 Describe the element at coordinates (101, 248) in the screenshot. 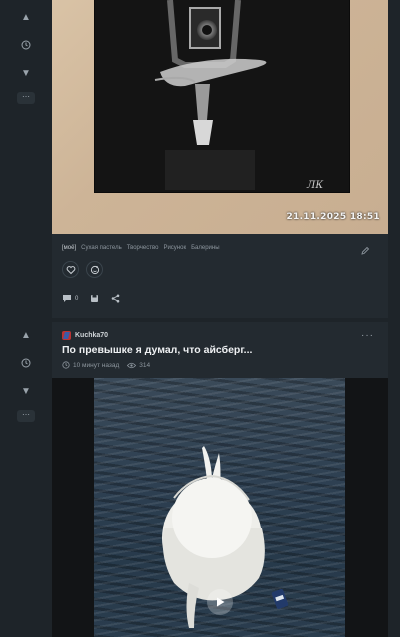

I see `tag: Сухая пастель` at that location.